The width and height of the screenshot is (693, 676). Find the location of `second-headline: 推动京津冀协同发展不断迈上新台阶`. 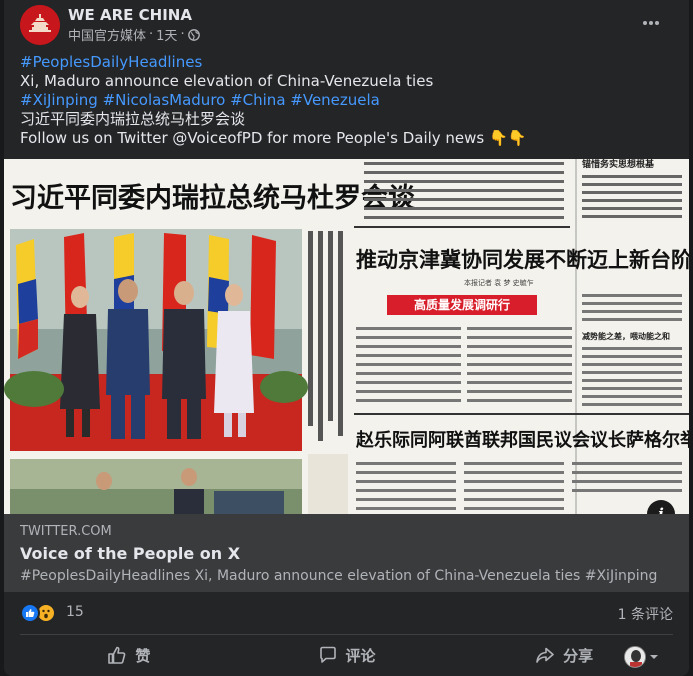

second-headline: 推动京津冀协同发展不断迈上新台阶 is located at coordinates (522, 260).